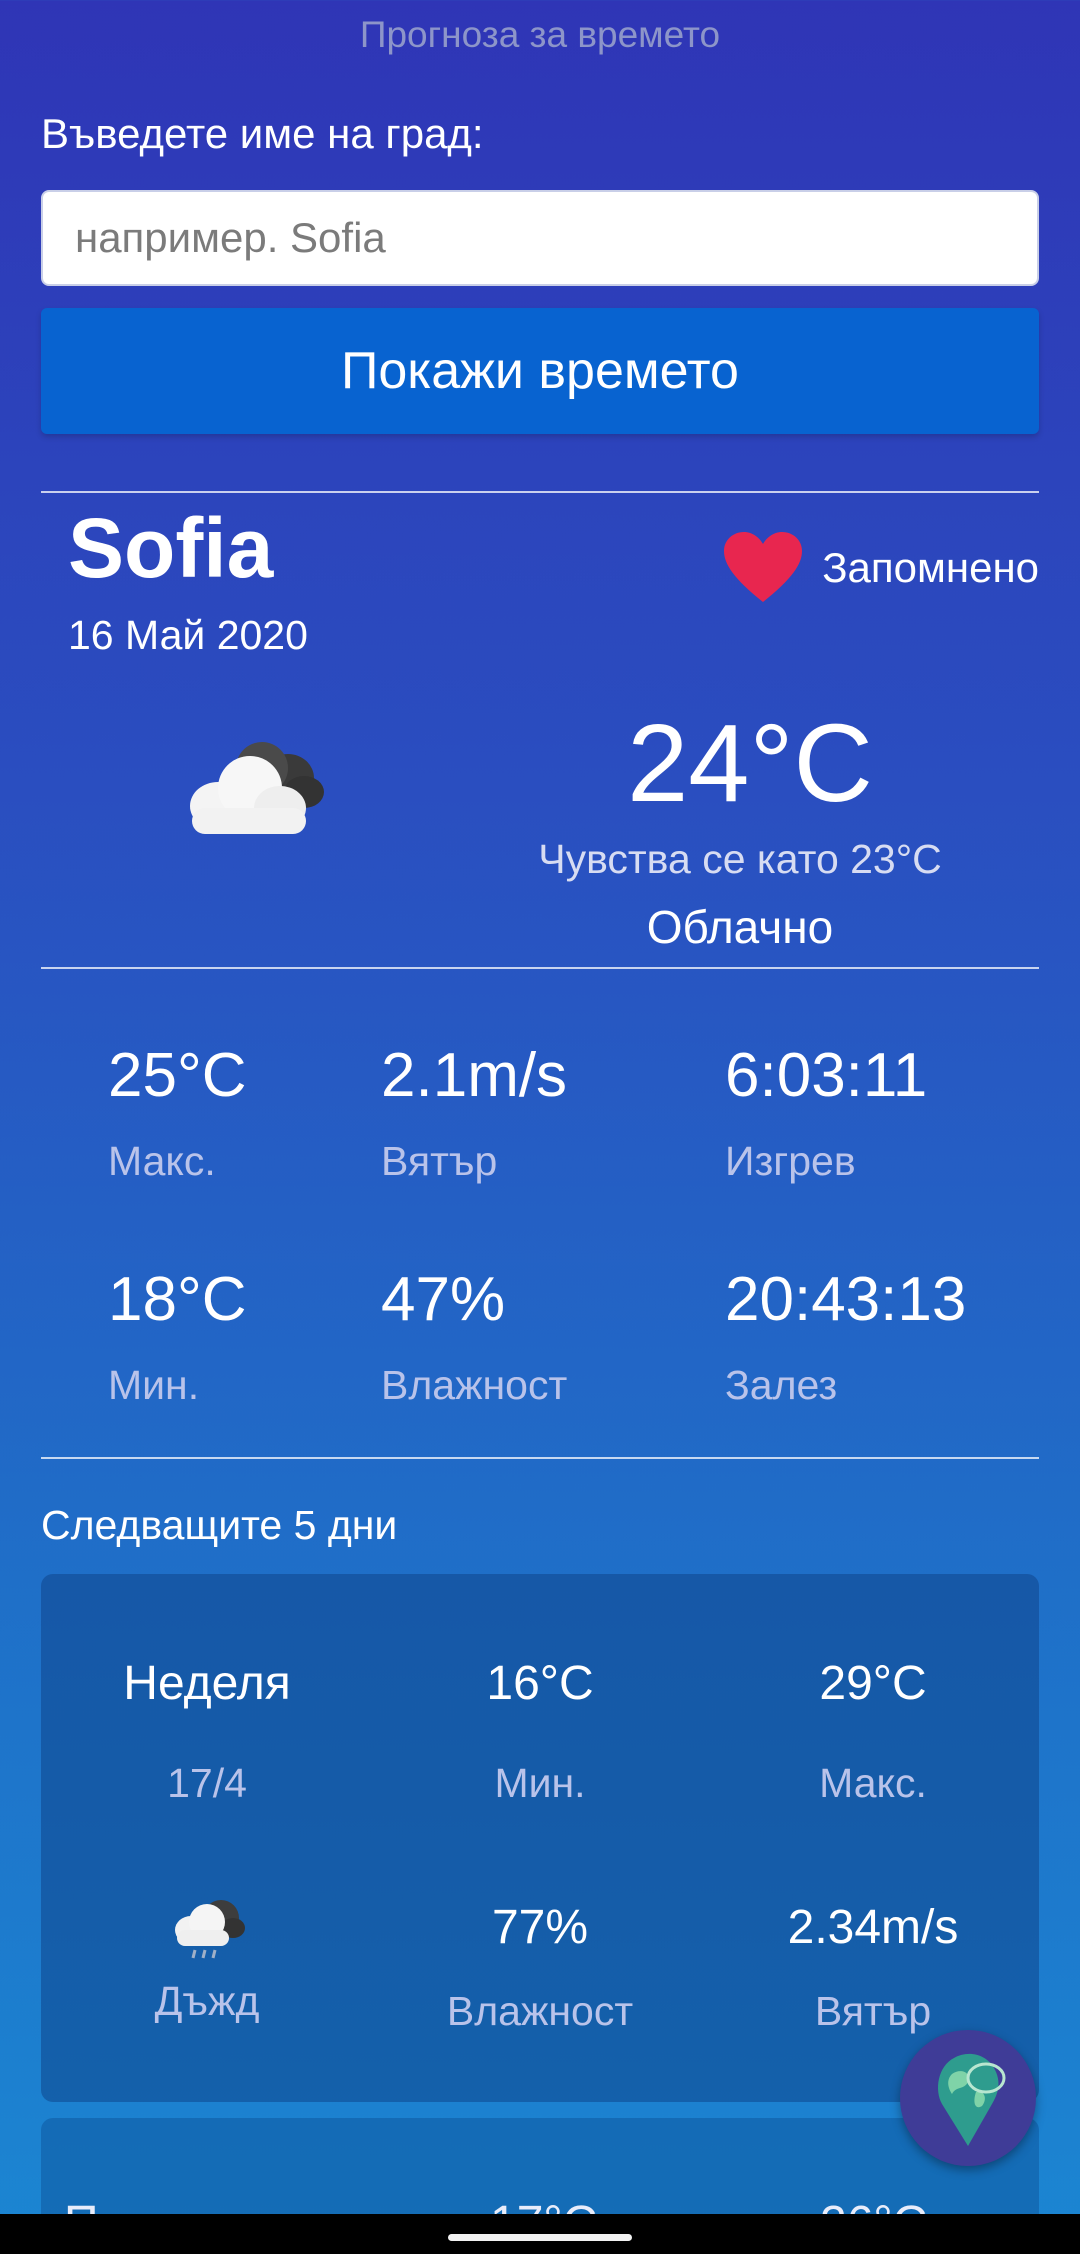 The width and height of the screenshot is (1080, 2254). What do you see at coordinates (750, 763) in the screenshot?
I see `current-temperature: 24°C` at bounding box center [750, 763].